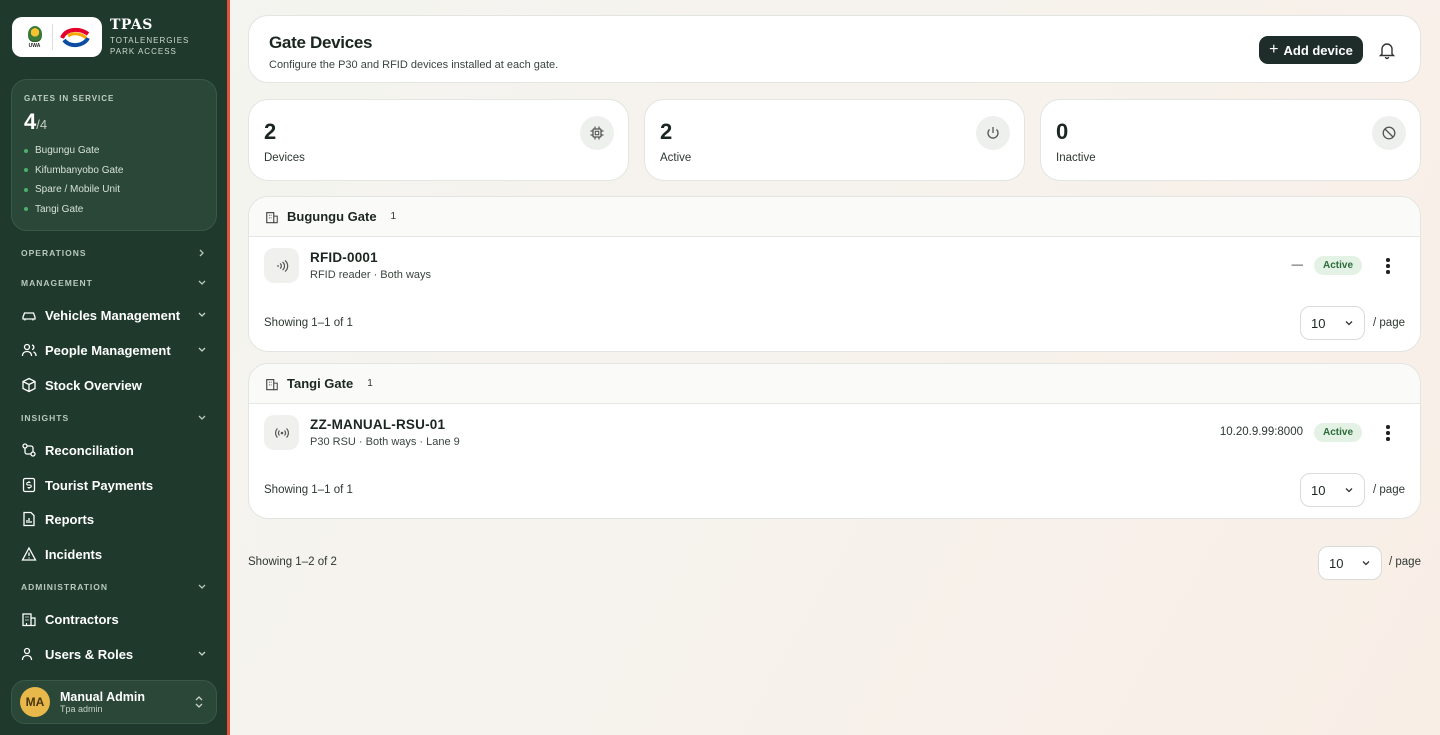 This screenshot has width=1440, height=735. I want to click on nav-people-management: People Management, so click(114, 350).